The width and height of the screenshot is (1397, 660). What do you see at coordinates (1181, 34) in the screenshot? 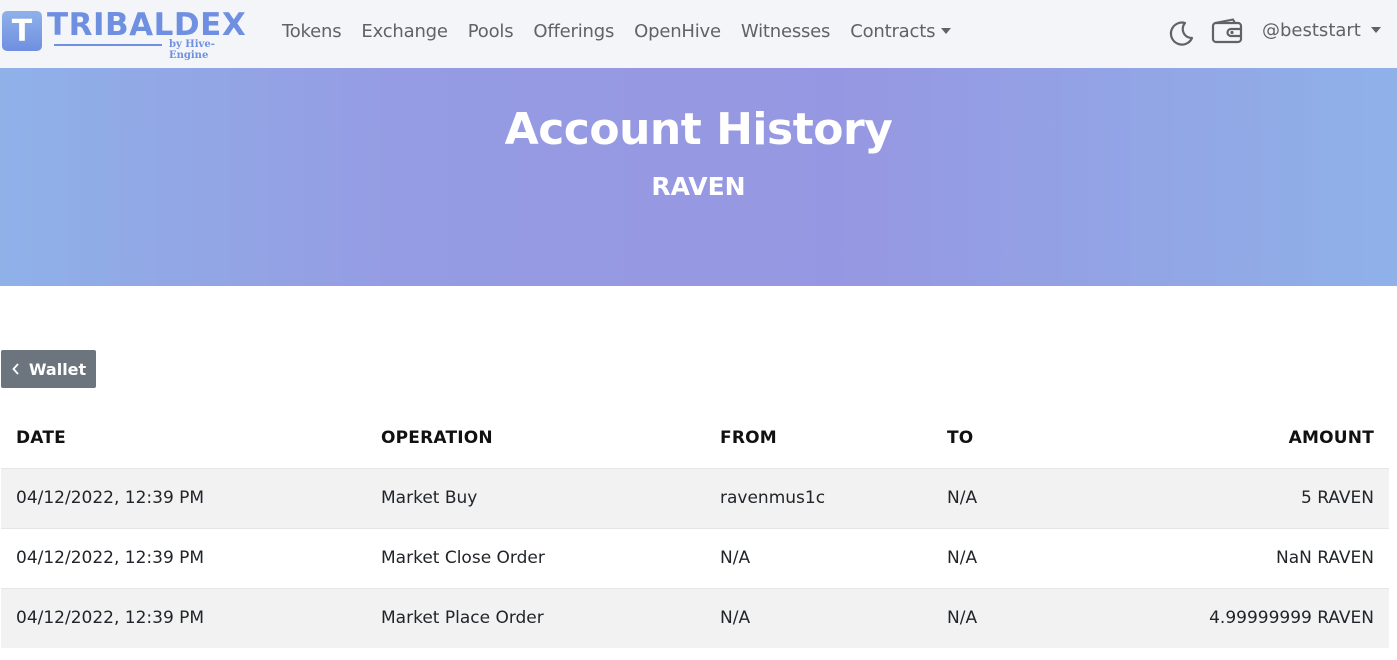
I see `moon-icon` at bounding box center [1181, 34].